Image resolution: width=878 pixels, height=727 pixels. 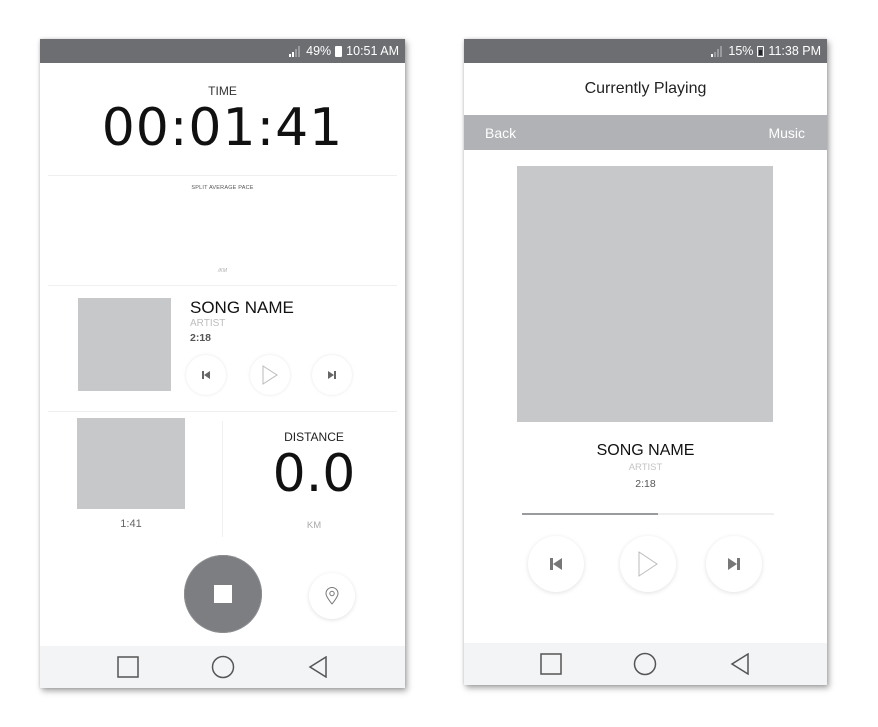 What do you see at coordinates (761, 51) in the screenshot?
I see `battery-low-icon` at bounding box center [761, 51].